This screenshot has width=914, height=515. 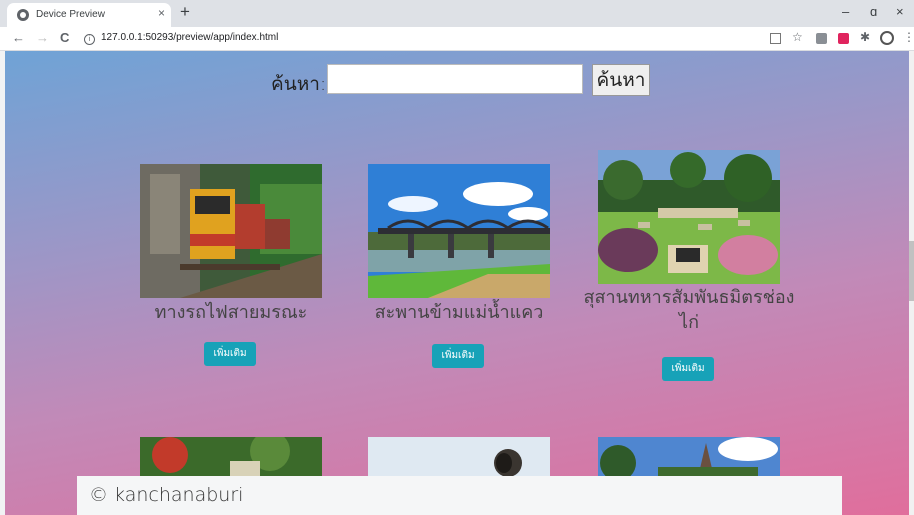 I want to click on menu-icon: ⋮, so click(x=908, y=37).